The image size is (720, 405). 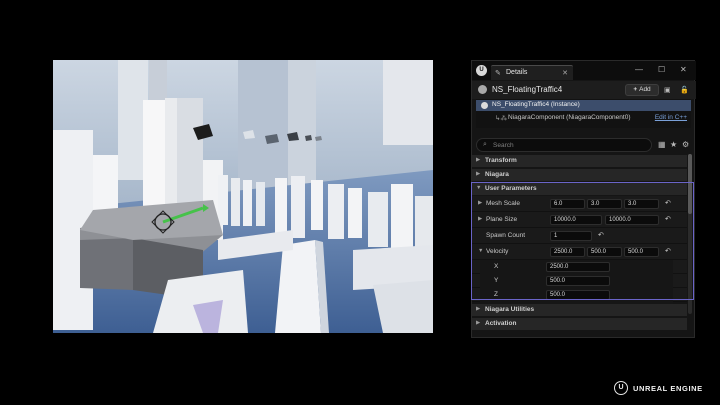 What do you see at coordinates (501, 323) in the screenshot?
I see `category-label: Activation` at bounding box center [501, 323].